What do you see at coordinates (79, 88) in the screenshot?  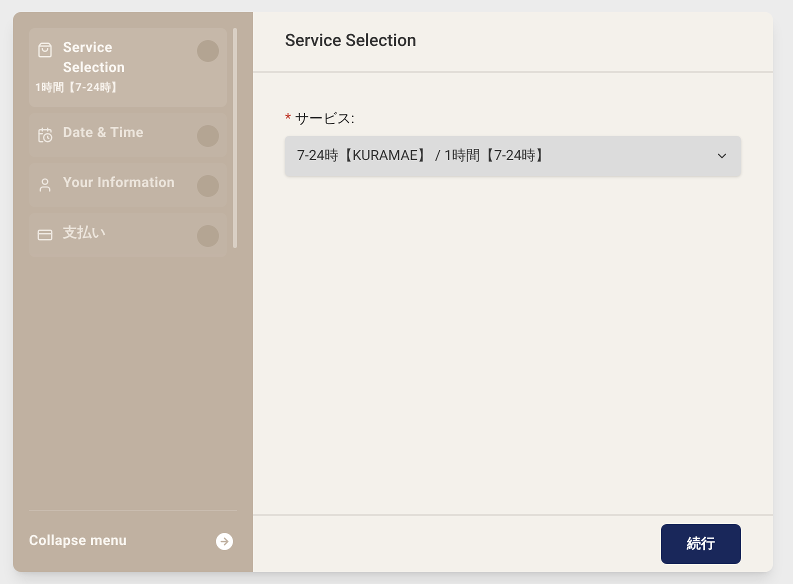 I see `step-subtitle: 1時間【7-24時】` at bounding box center [79, 88].